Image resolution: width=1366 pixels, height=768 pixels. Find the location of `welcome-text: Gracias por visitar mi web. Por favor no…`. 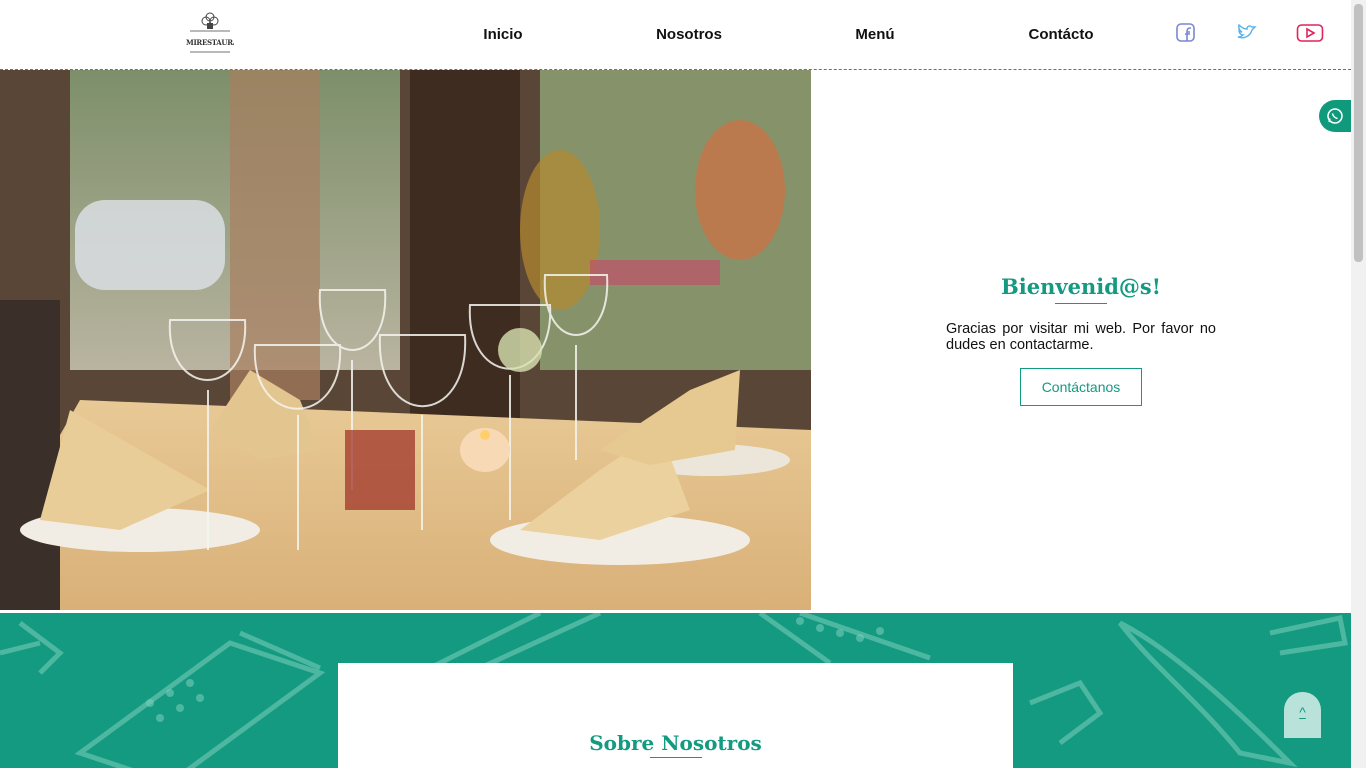

welcome-text: Gracias por visitar mi web. Por favor no… is located at coordinates (1081, 337).